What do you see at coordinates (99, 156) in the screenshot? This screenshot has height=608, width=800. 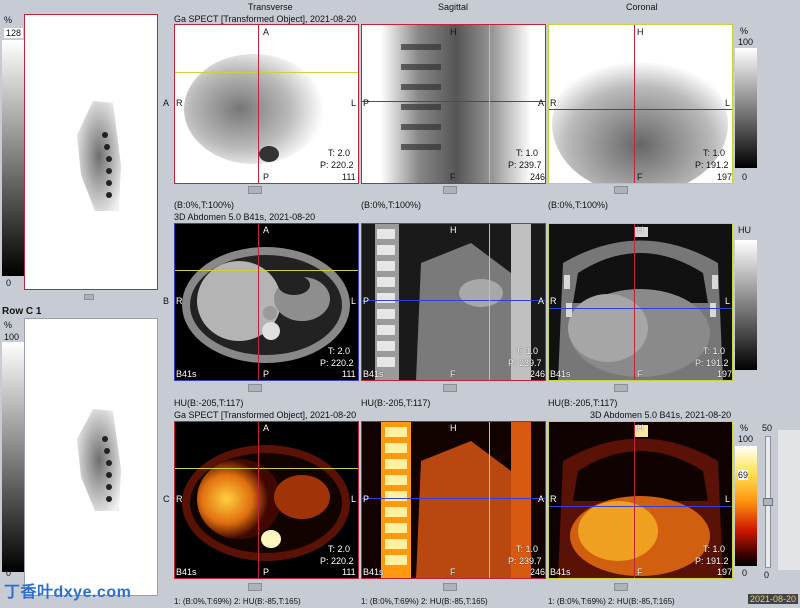 I see `mip-body-image-top` at bounding box center [99, 156].